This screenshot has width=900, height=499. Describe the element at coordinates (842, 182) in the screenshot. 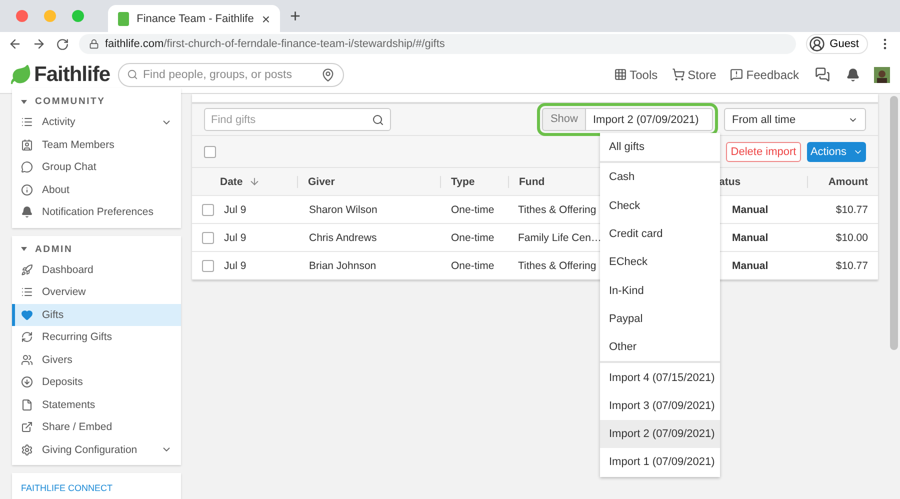

I see `column-header: Amount` at that location.